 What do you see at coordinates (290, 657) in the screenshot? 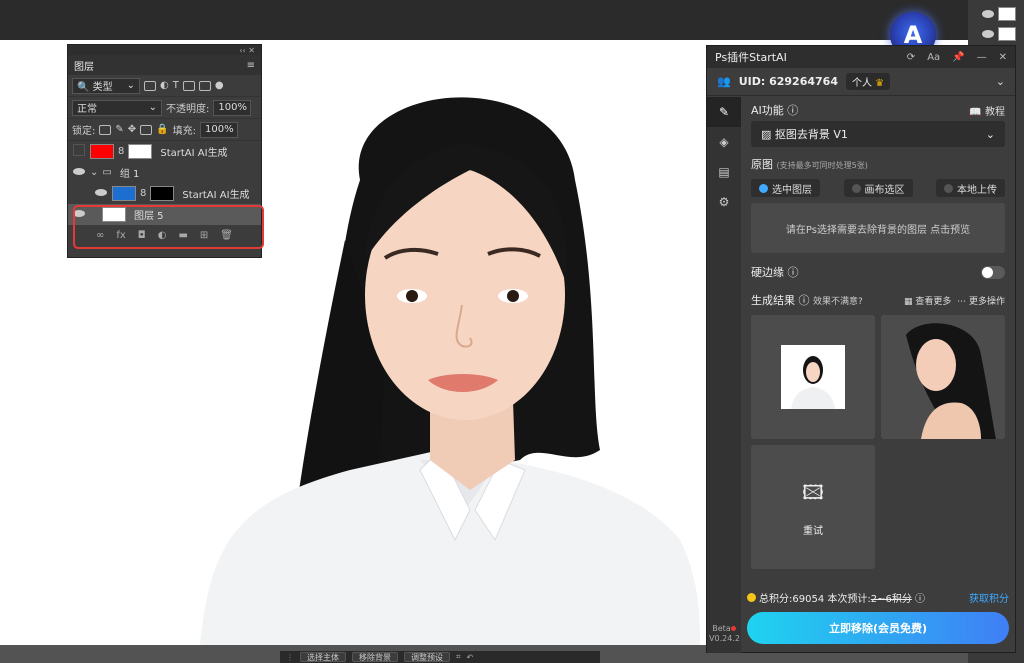
I see `drag-handle-icon: ⋮` at bounding box center [290, 657].